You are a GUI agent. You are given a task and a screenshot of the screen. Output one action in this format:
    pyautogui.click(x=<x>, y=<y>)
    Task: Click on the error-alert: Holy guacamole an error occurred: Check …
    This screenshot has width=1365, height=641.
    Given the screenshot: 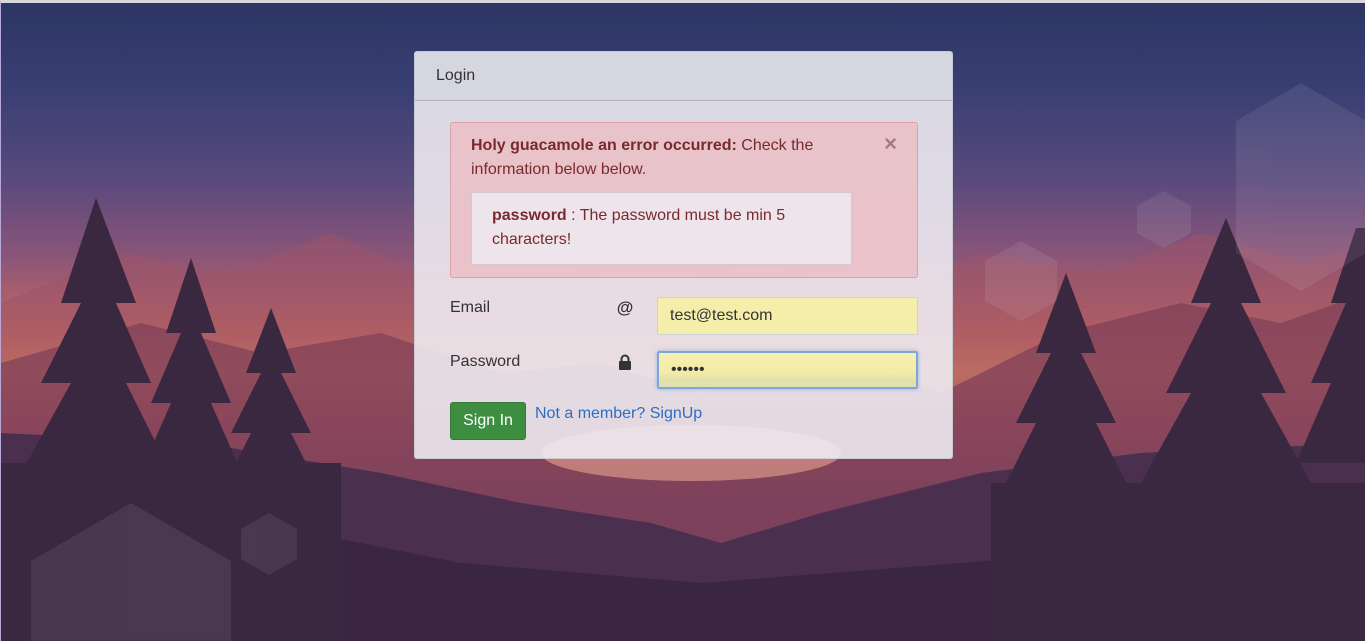 What is the action you would take?
    pyautogui.click(x=684, y=200)
    